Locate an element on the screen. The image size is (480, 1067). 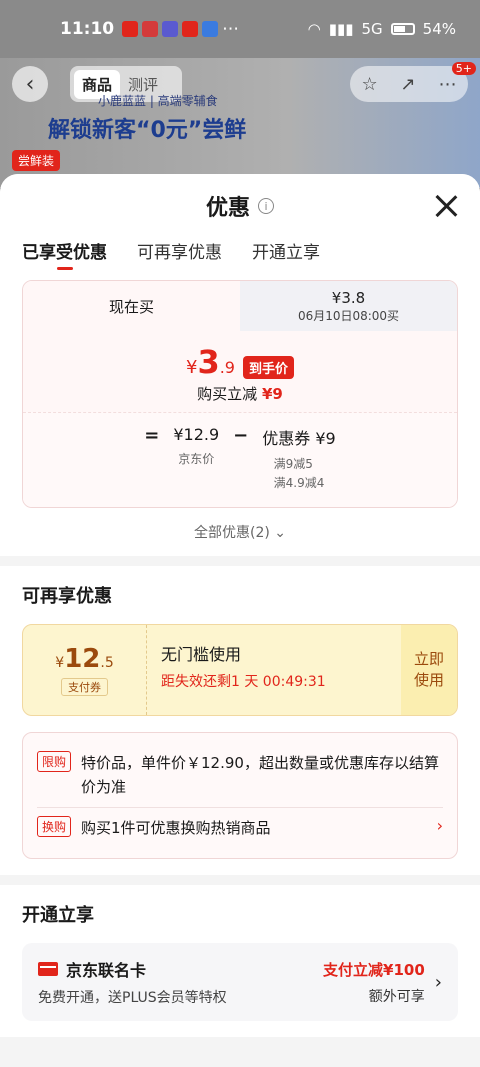
coupon-type: 支付券 is located at coordinates (84, 687).